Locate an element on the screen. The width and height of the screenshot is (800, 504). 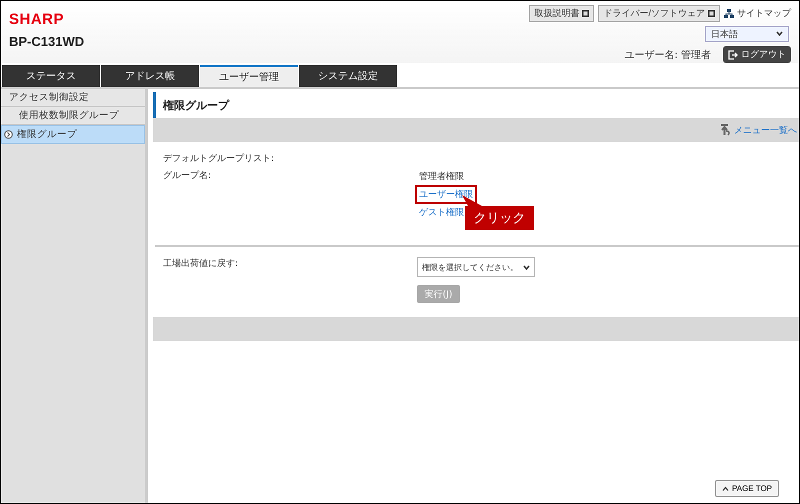
sidebar-item: アクセス制御設定 is located at coordinates (73, 98).